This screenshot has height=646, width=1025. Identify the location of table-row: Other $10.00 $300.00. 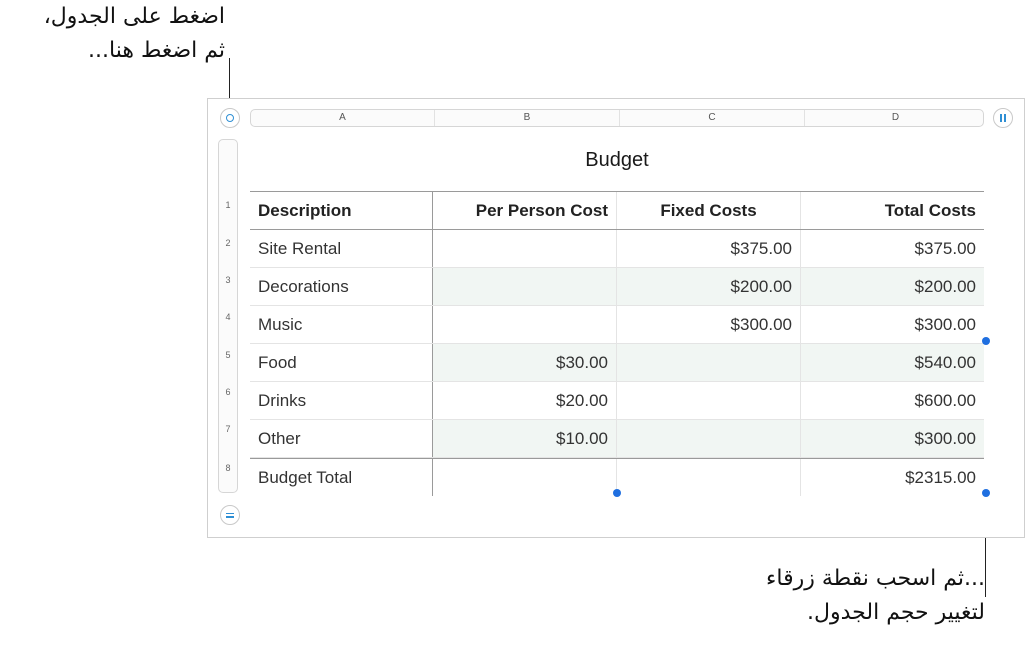
(617, 439).